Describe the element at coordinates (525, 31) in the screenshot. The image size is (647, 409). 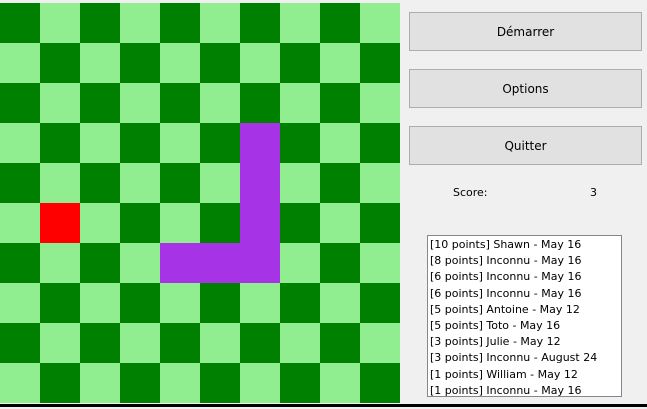
I see `start-button: Démarrer` at that location.